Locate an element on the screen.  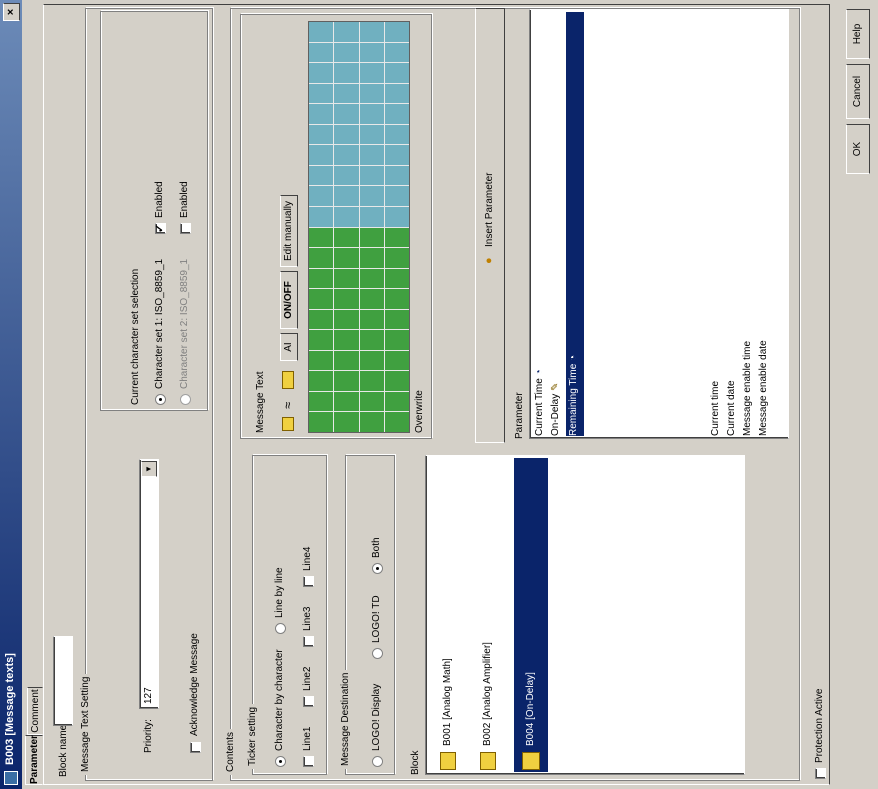
close-button: × is located at coordinates (11, 12).